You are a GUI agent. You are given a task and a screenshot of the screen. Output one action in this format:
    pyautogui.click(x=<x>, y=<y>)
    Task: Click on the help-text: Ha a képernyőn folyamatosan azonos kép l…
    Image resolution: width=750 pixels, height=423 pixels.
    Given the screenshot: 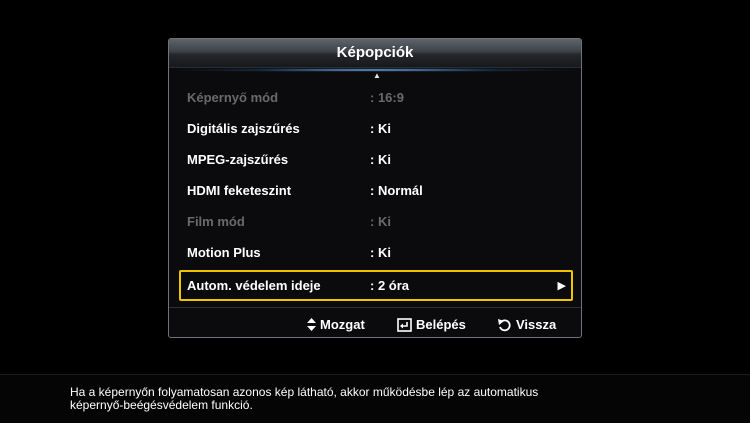 What is the action you would take?
    pyautogui.click(x=304, y=399)
    